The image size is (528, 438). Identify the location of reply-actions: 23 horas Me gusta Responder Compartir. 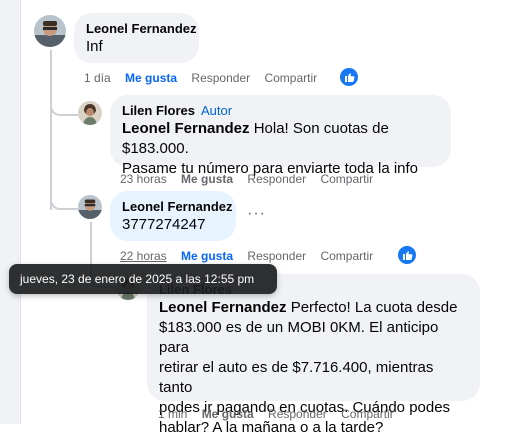
(252, 179).